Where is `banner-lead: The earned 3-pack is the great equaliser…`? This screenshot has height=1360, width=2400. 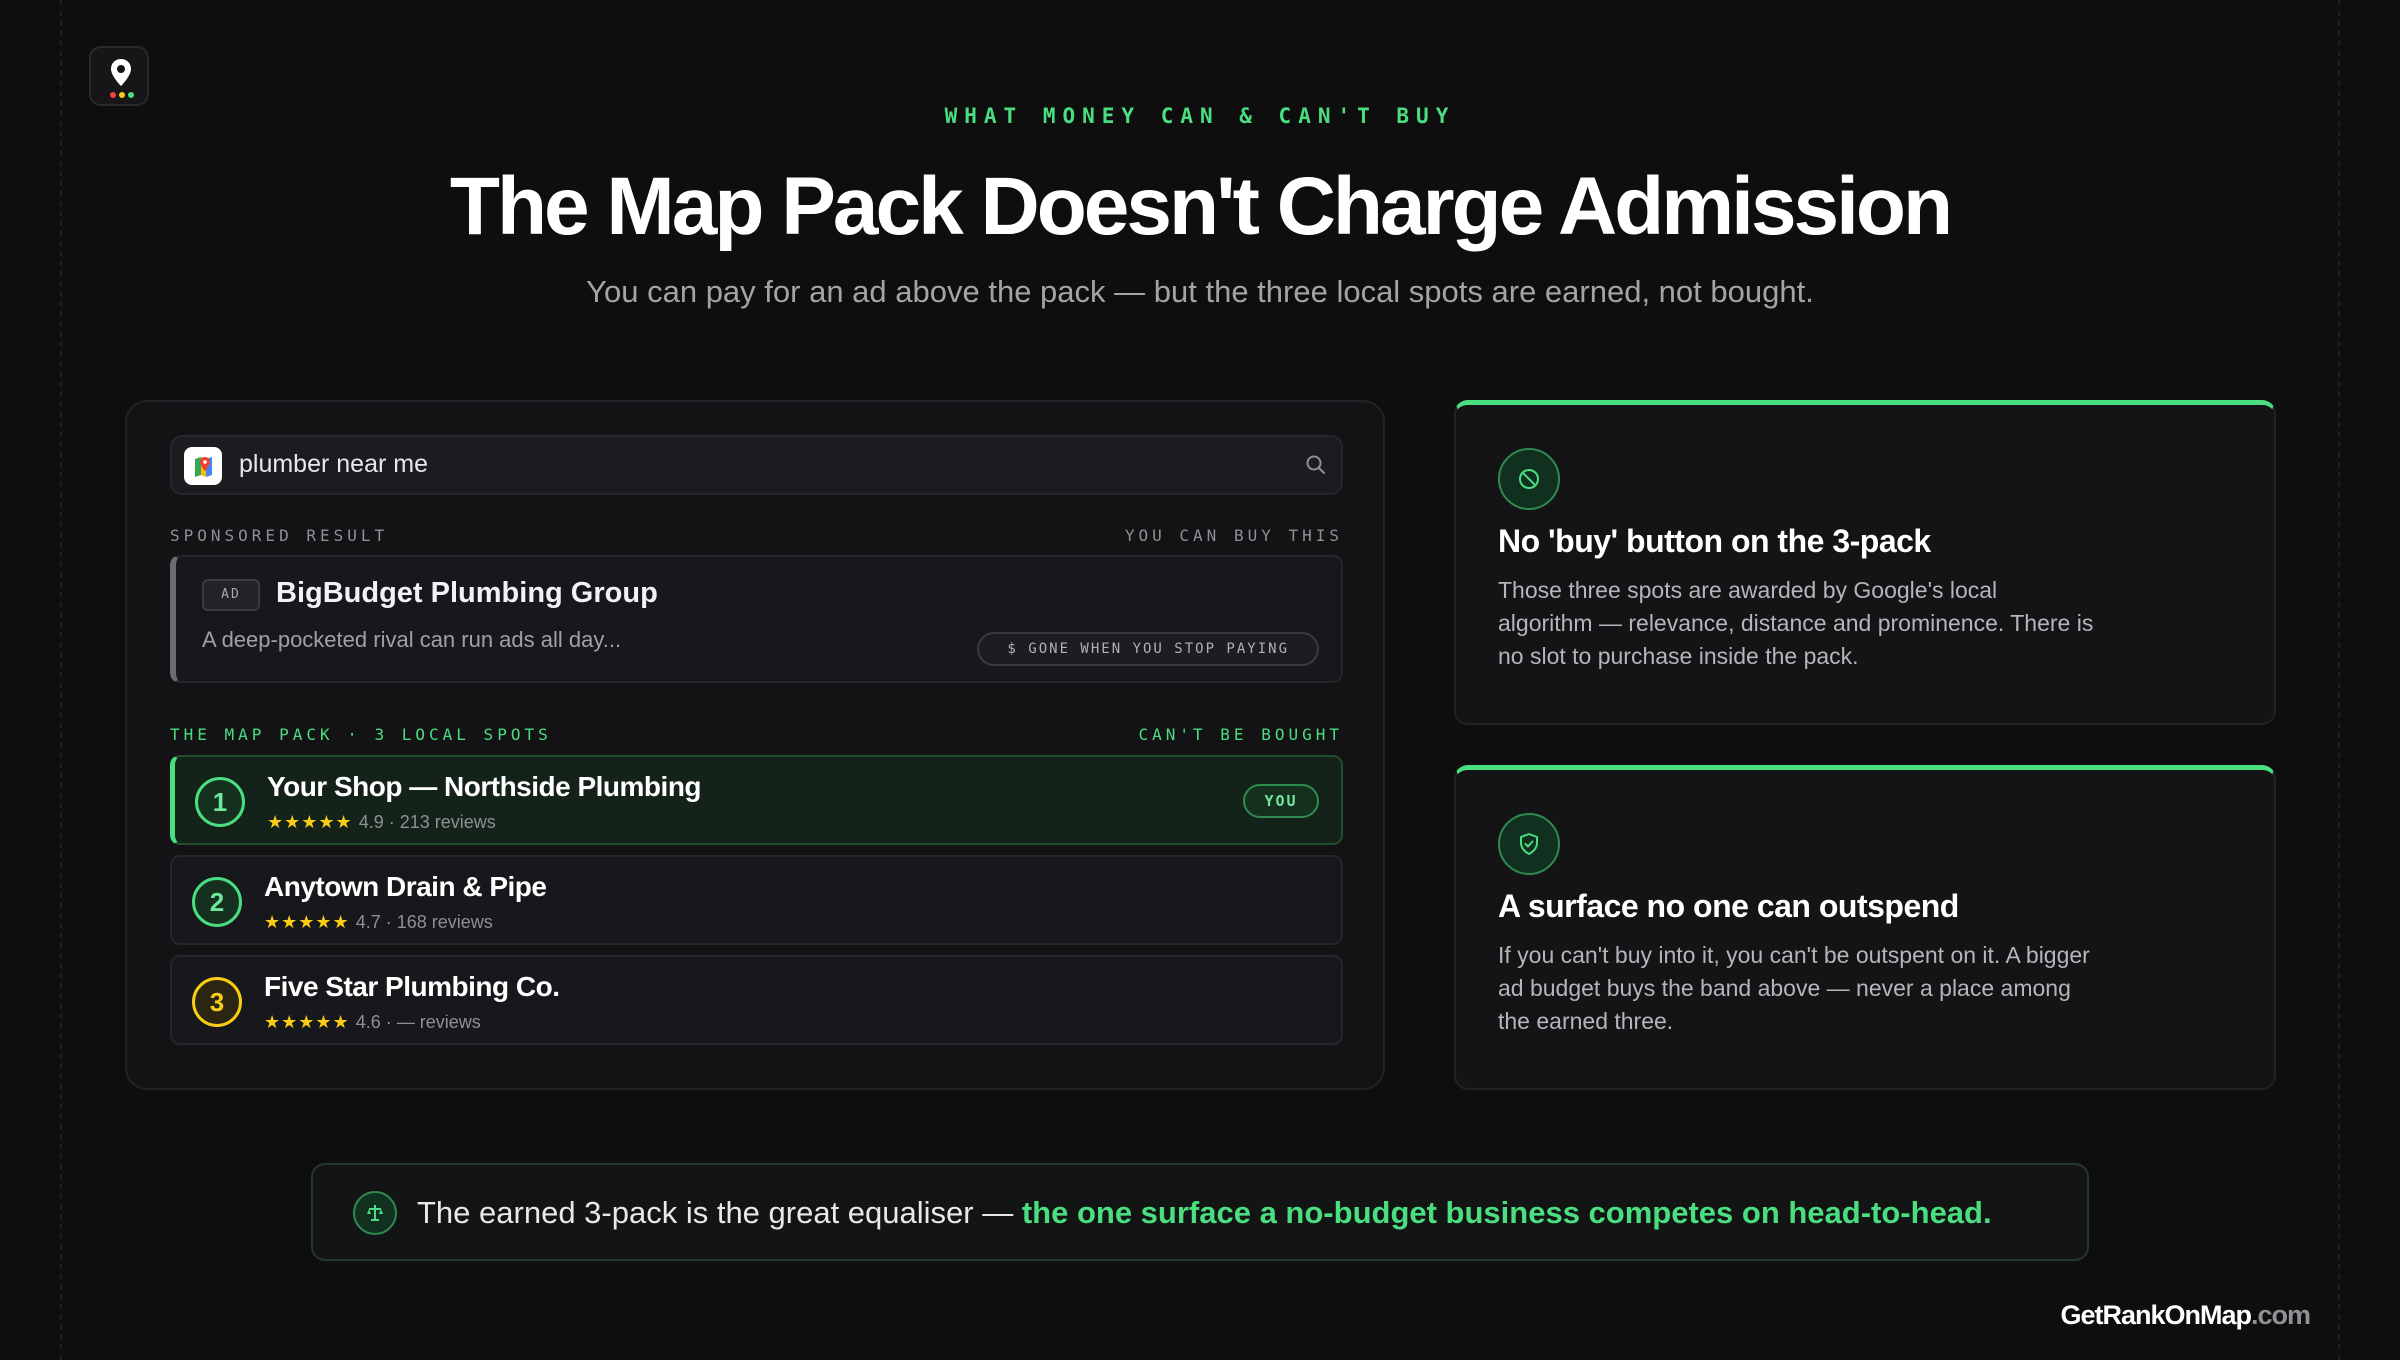
banner-lead: The earned 3-pack is the great equaliser… is located at coordinates (719, 1212).